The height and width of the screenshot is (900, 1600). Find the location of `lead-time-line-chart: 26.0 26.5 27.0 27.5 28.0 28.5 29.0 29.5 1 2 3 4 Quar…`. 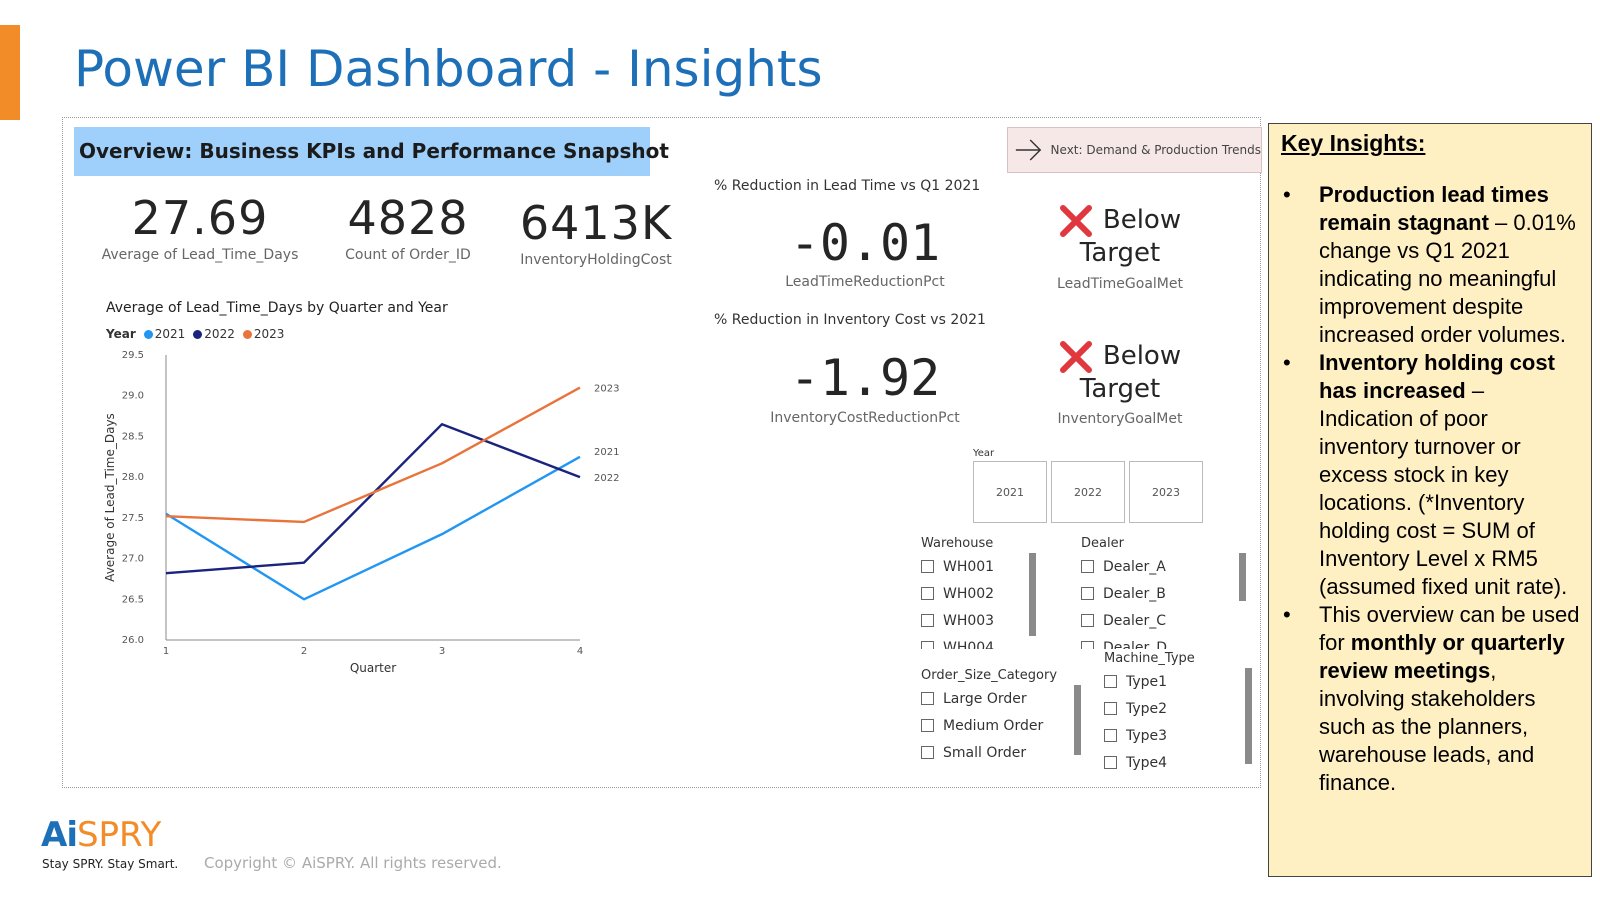

lead-time-line-chart: 26.0 26.5 27.0 27.5 28.0 28.5 29.0 29.5 1 2 3 4 Quar… is located at coordinates (380, 510).